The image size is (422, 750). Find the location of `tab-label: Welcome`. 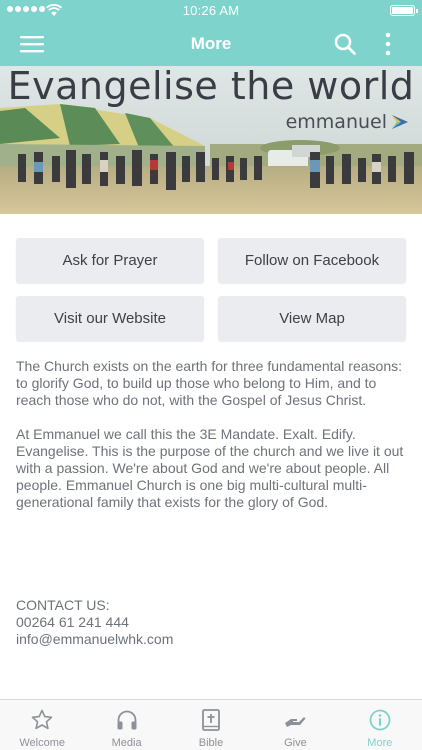

tab-label: Welcome is located at coordinates (42, 743).